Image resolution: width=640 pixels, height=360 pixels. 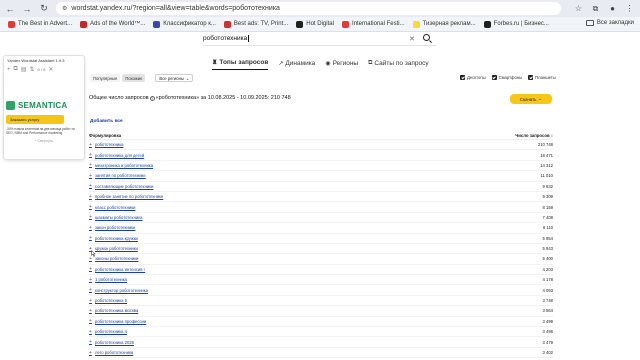 What do you see at coordinates (401, 63) in the screenshot?
I see `tab-label: Сайты по запросу` at bounding box center [401, 63].